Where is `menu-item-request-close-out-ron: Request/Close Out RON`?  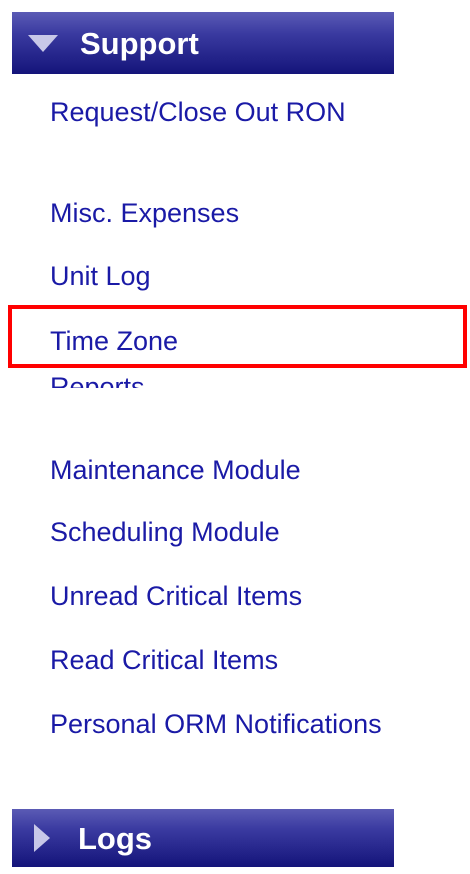
menu-item-request-close-out-ron: Request/Close Out RON is located at coordinates (203, 112).